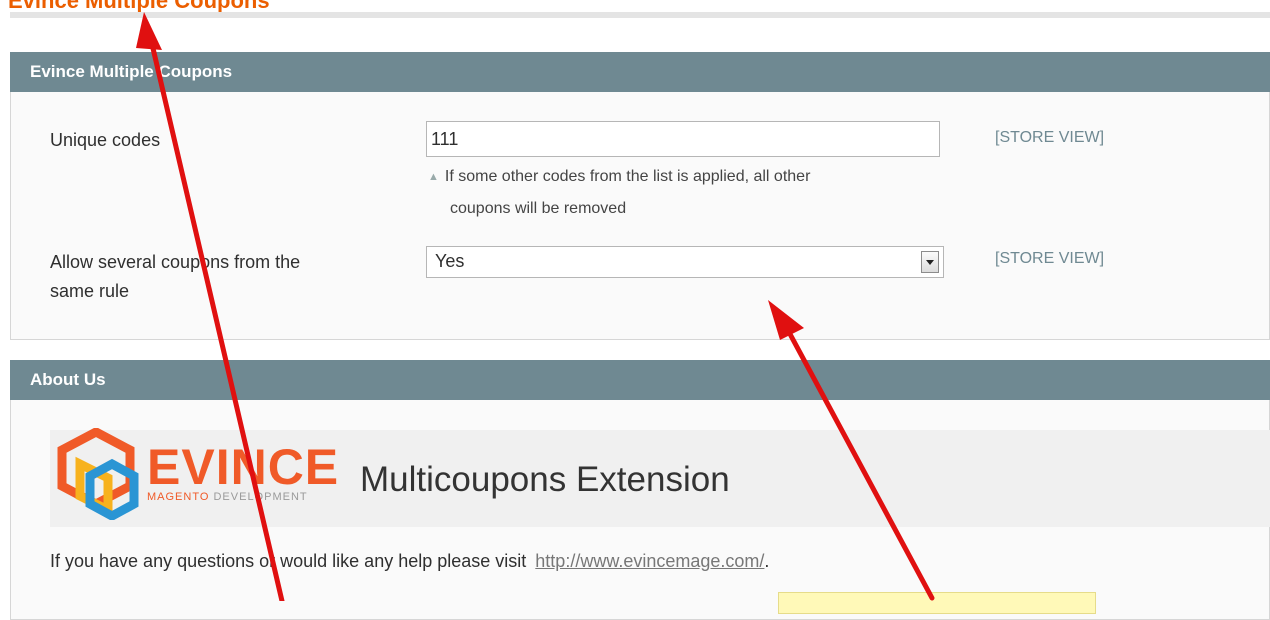 Image resolution: width=1270 pixels, height=620 pixels. I want to click on unique-codes-label: Unique codes, so click(105, 140).